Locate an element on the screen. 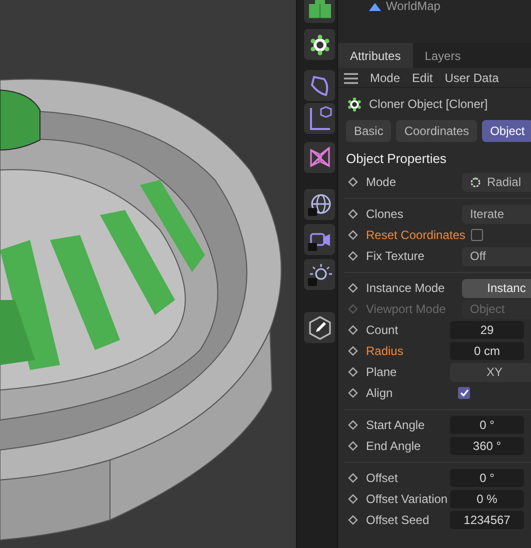  dropdown: Radial is located at coordinates (496, 182).